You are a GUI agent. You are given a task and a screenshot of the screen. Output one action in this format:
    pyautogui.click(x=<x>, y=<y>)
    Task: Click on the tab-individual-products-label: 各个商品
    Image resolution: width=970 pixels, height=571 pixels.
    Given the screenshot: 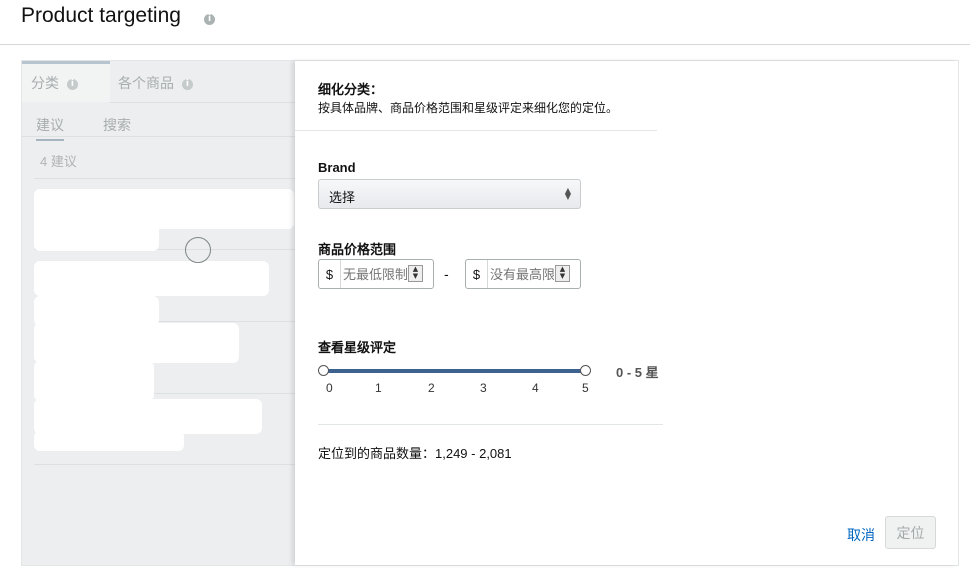 What is the action you would take?
    pyautogui.click(x=146, y=83)
    